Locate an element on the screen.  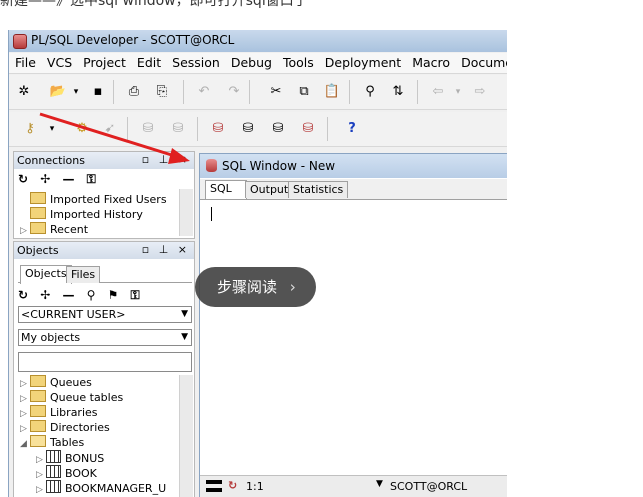
main-toolbar: ✲ 📂 ▾ ▪ ⎙ ⎘ ↶ ↷ ✂ ⧉ 📋 ⚲ ⇅ ⇦ ▾ ⇨ is located at coordinates (258, 92).